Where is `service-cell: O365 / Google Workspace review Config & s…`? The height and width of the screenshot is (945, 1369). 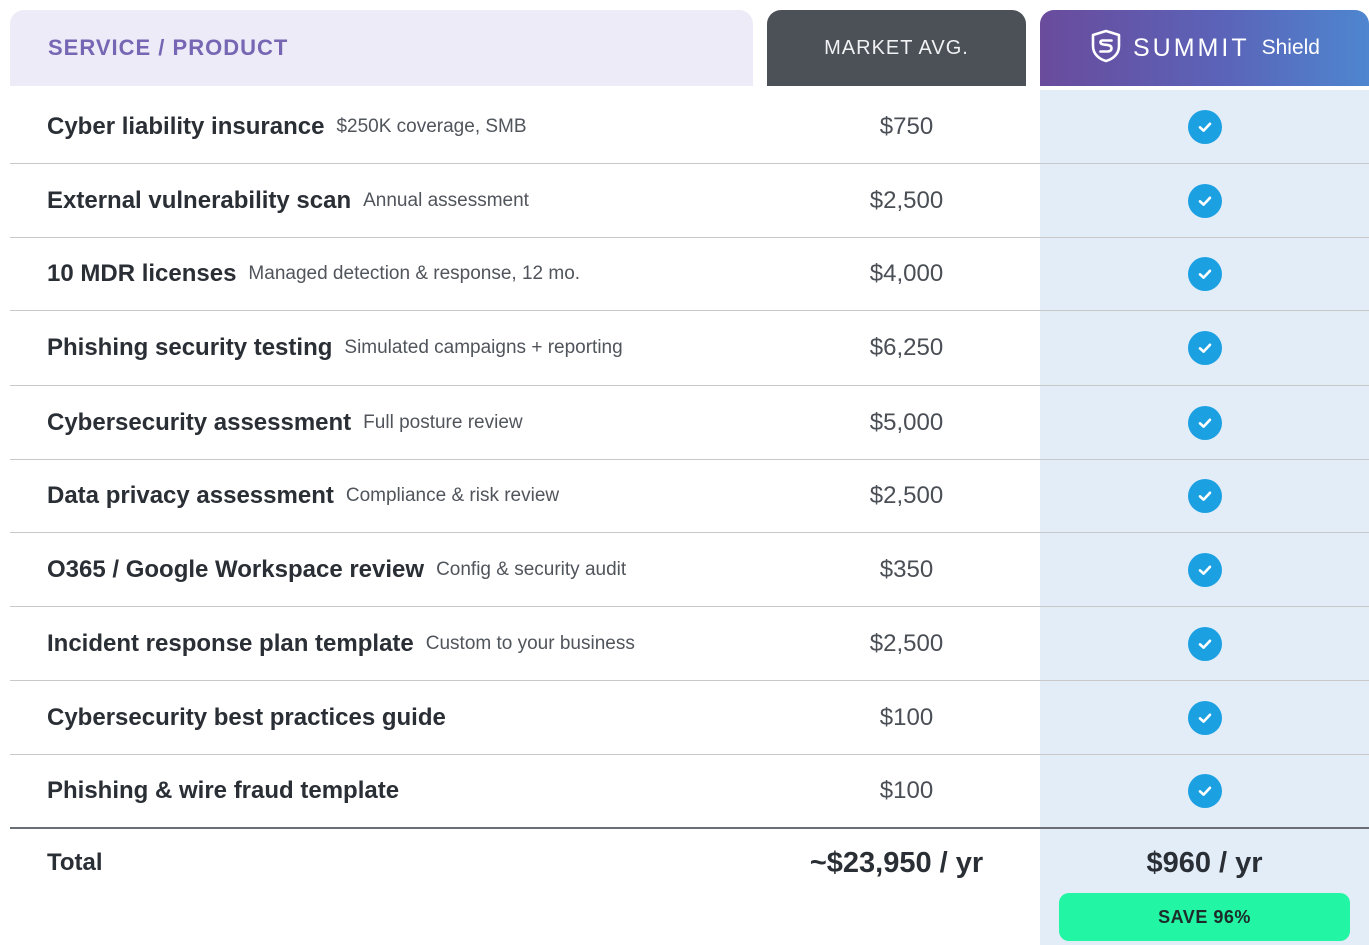
service-cell: O365 / Google Workspace review Config & s… is located at coordinates (336, 569).